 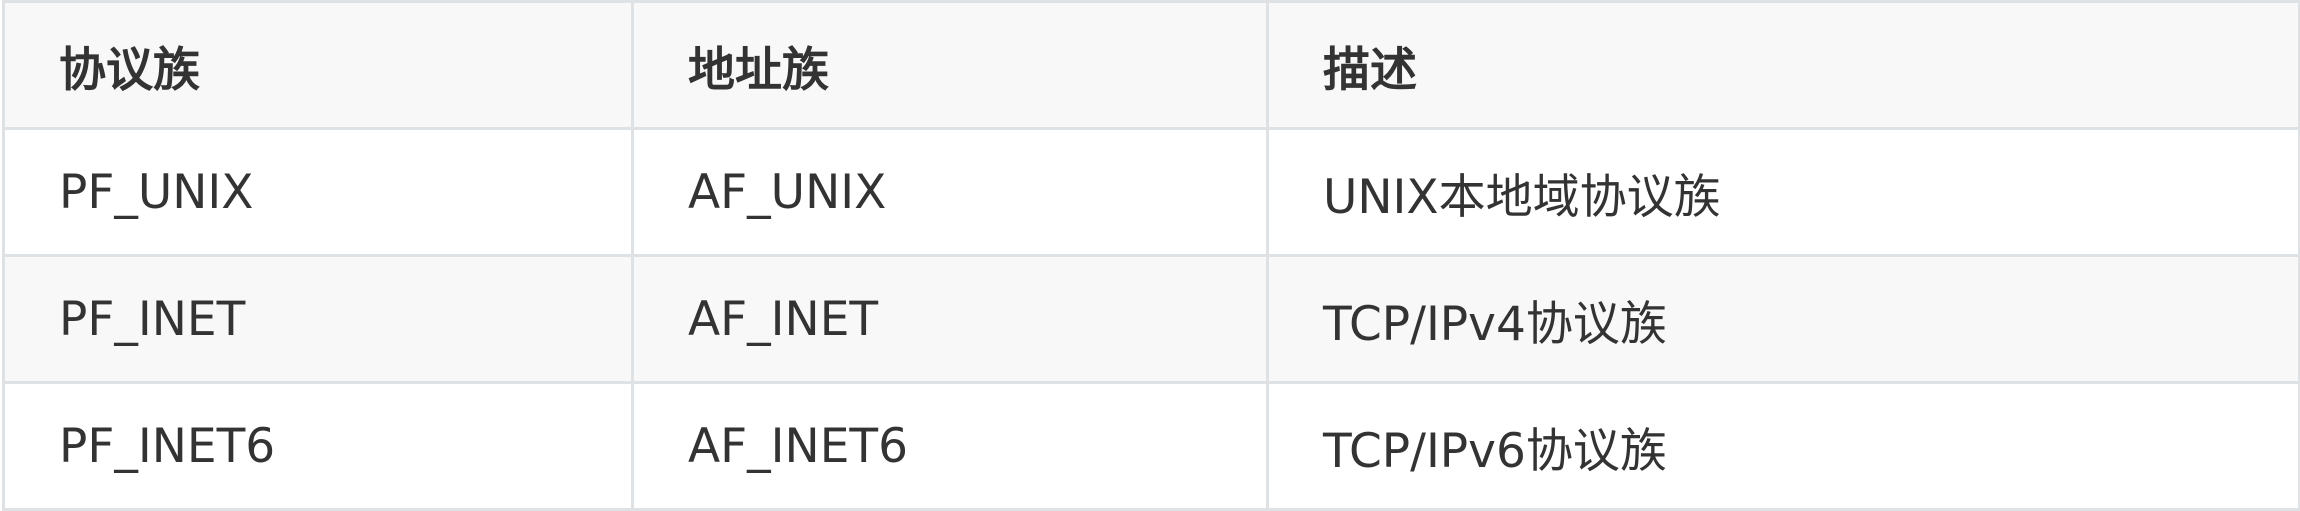 I want to click on cell-protocol-family: PF_UNIX, so click(x=318, y=192).